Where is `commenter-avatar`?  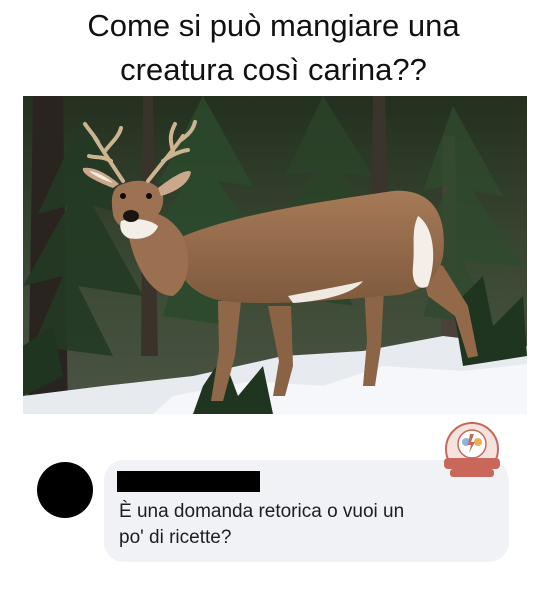 commenter-avatar is located at coordinates (65, 490).